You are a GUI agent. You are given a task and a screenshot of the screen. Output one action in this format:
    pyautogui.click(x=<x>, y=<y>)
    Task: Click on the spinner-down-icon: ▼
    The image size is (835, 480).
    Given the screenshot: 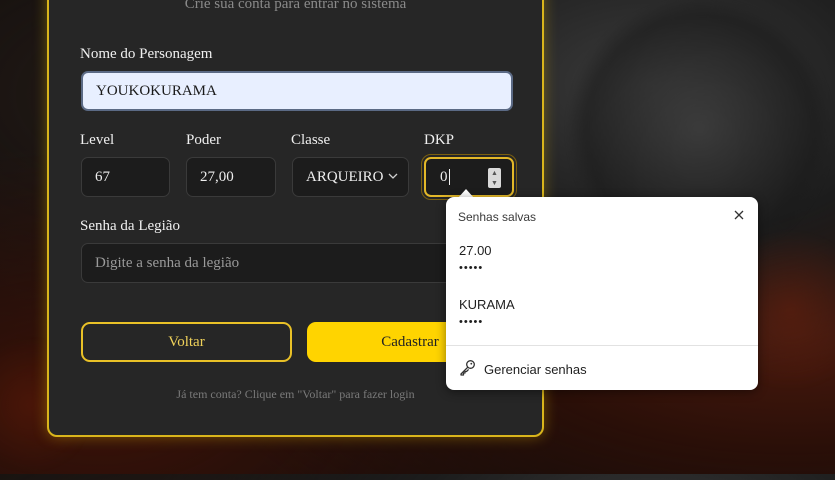 What is the action you would take?
    pyautogui.click(x=494, y=183)
    